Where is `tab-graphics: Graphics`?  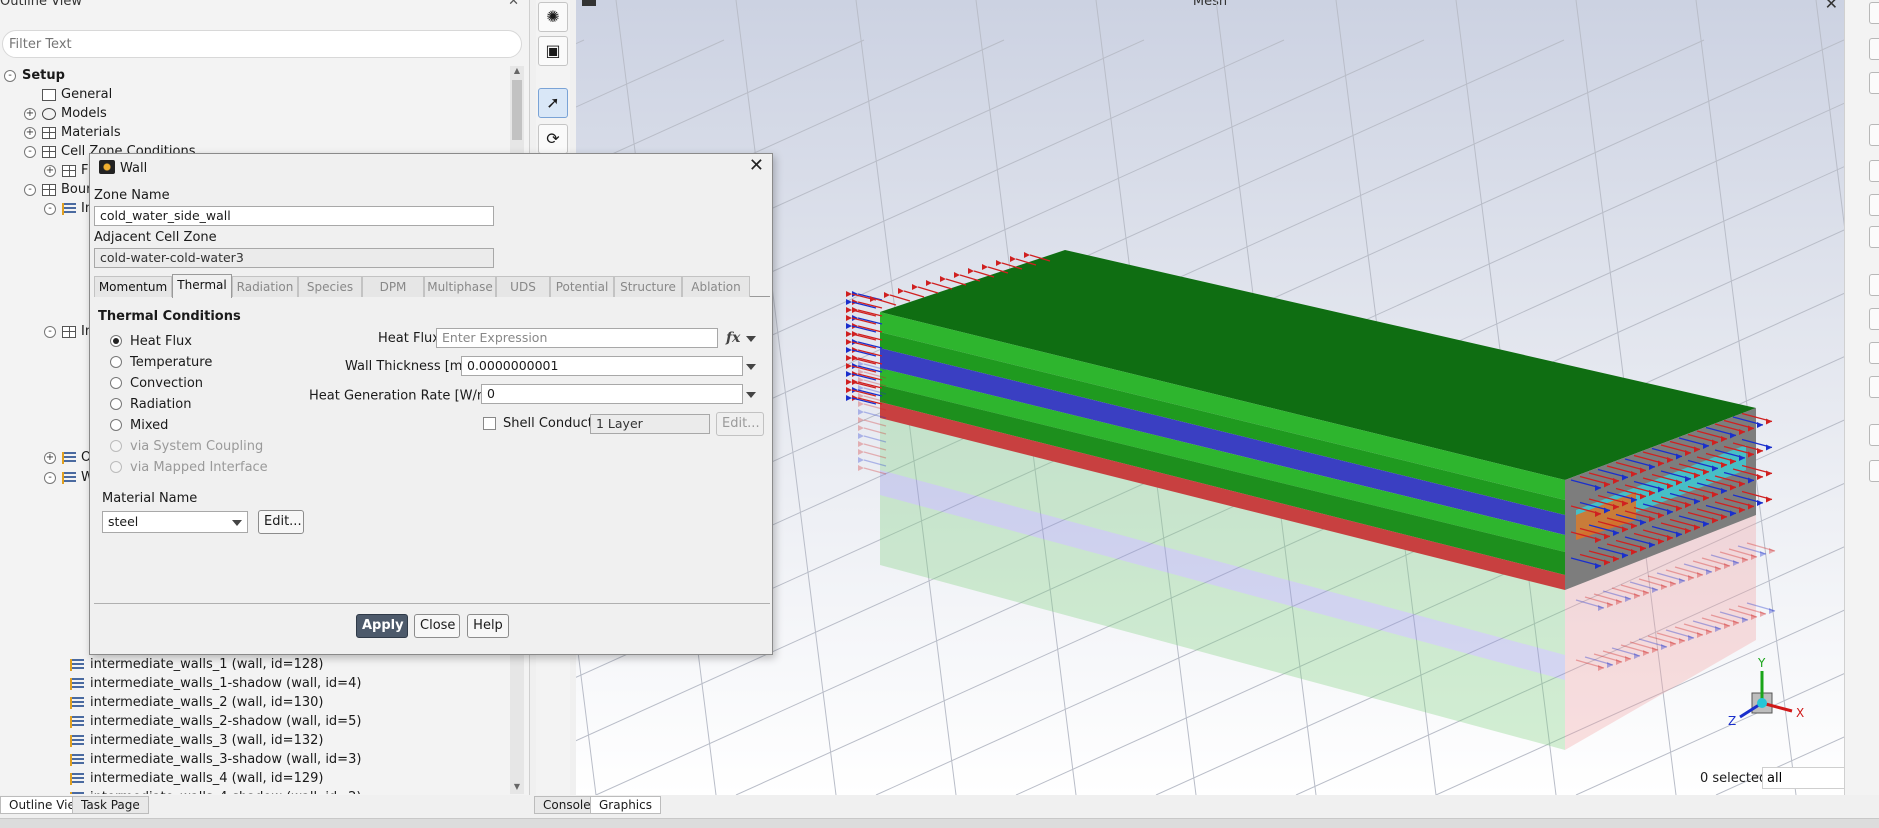 tab-graphics: Graphics is located at coordinates (625, 805).